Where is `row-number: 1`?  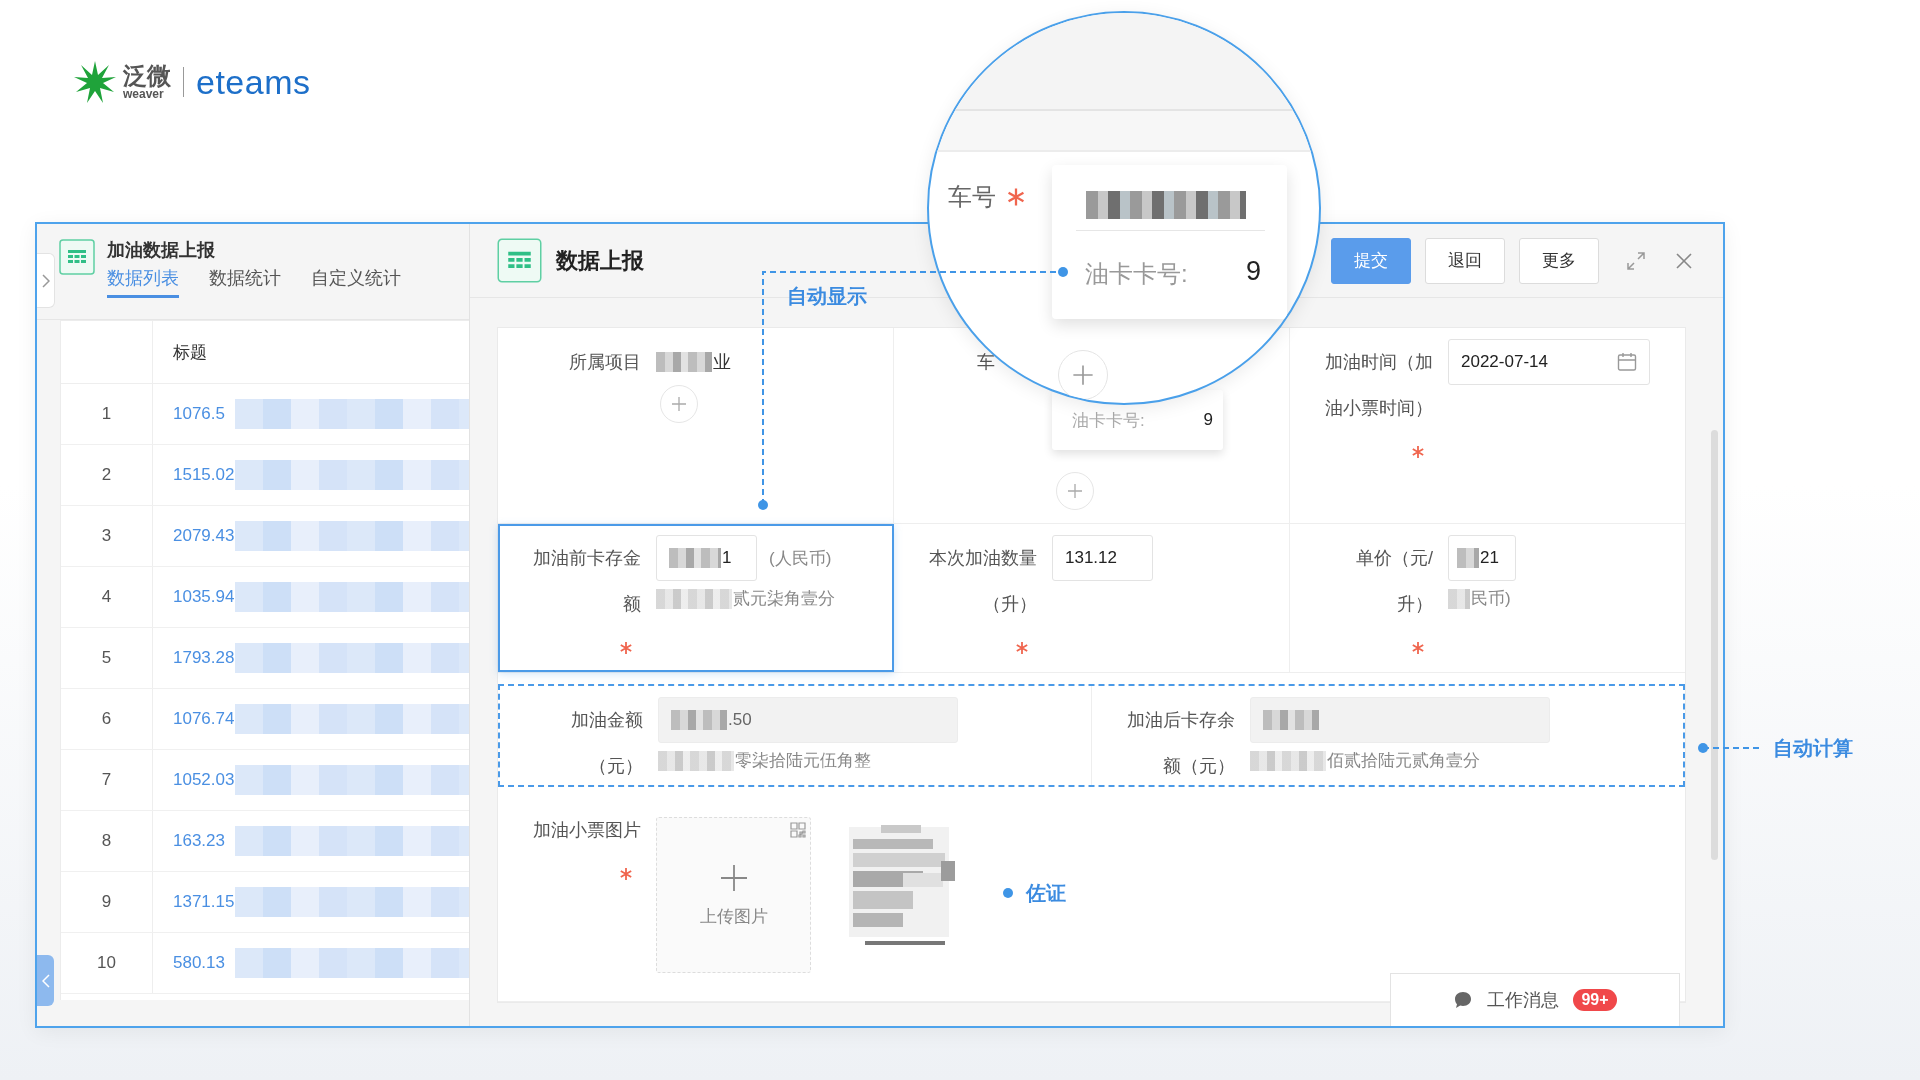
row-number: 1 is located at coordinates (106, 414).